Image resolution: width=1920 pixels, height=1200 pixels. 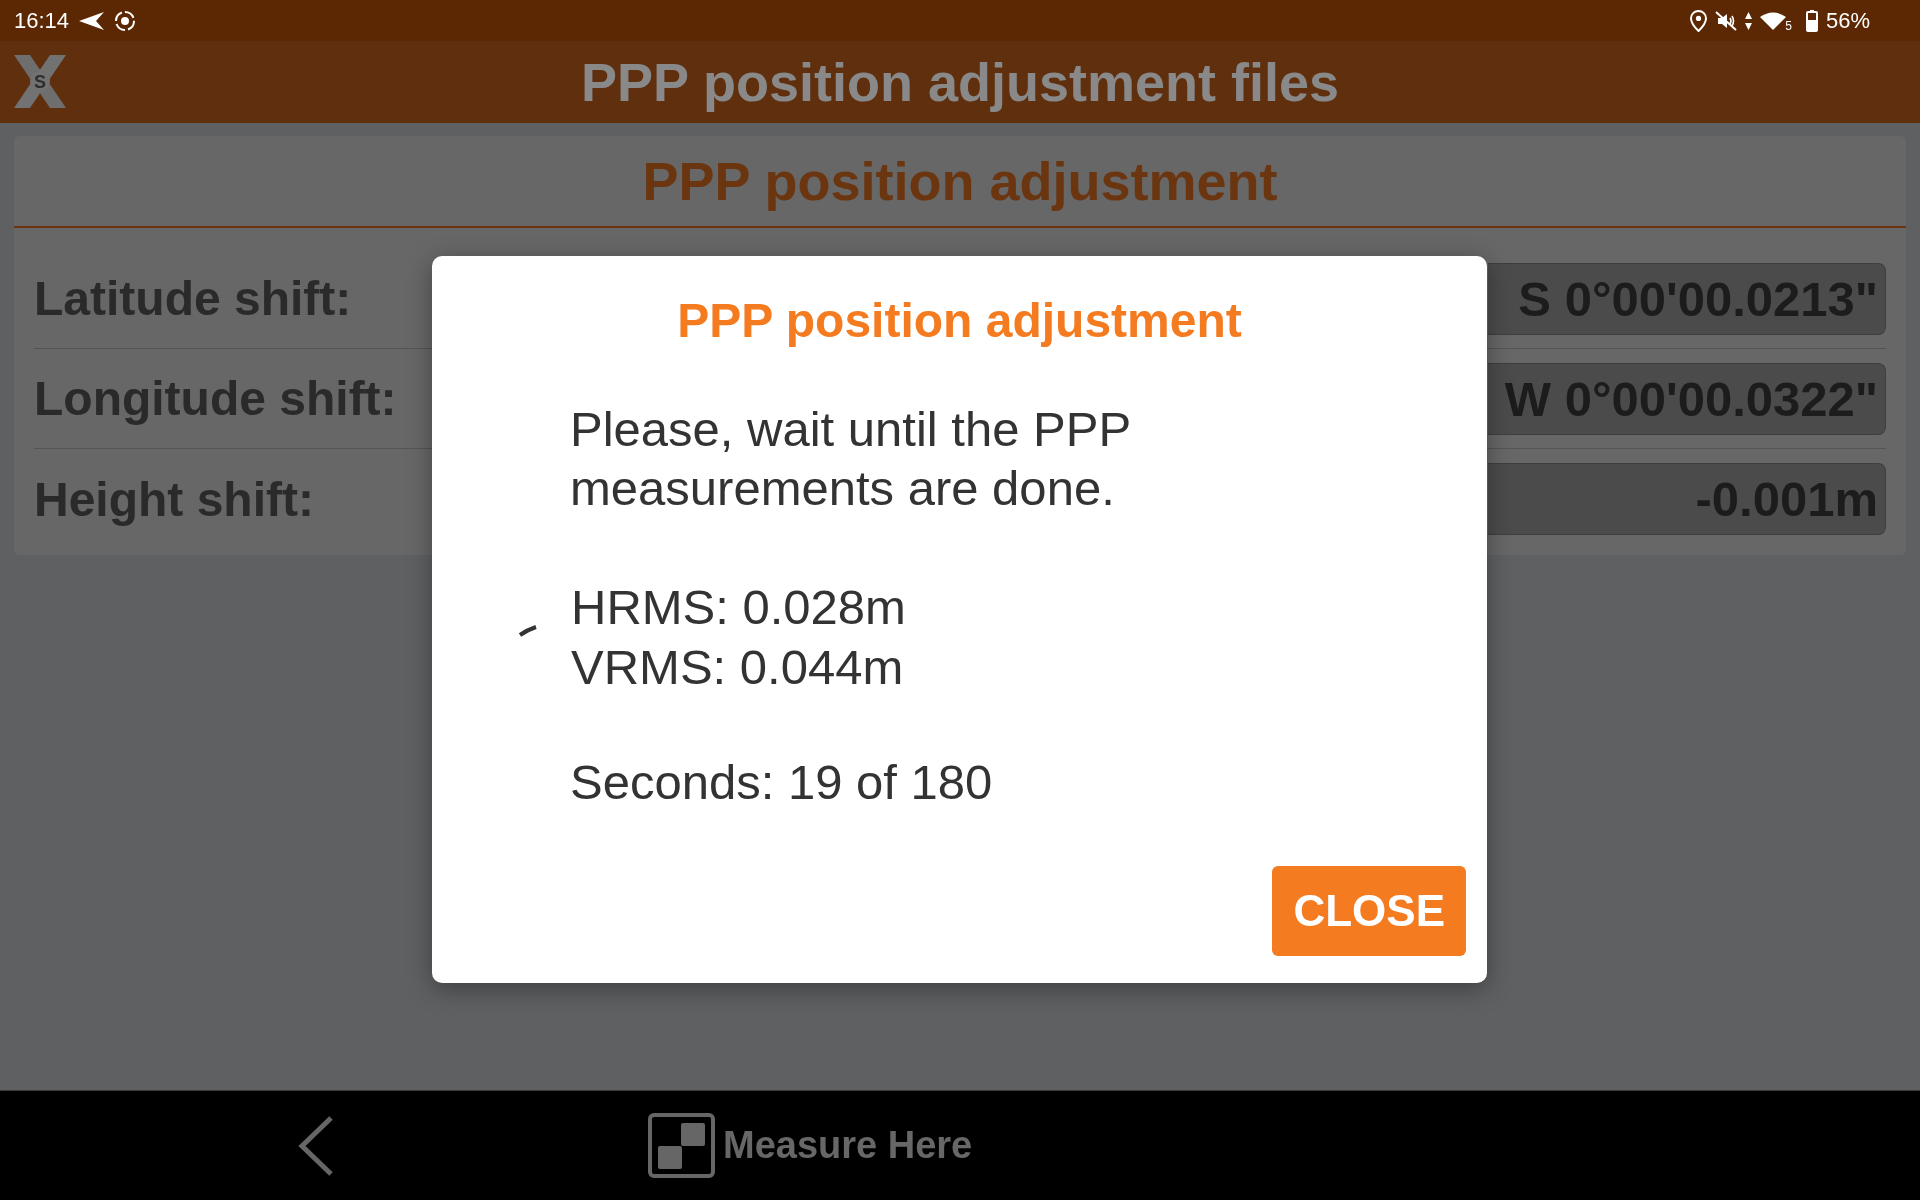 I want to click on battery-percent: 56%, so click(x=1847, y=20).